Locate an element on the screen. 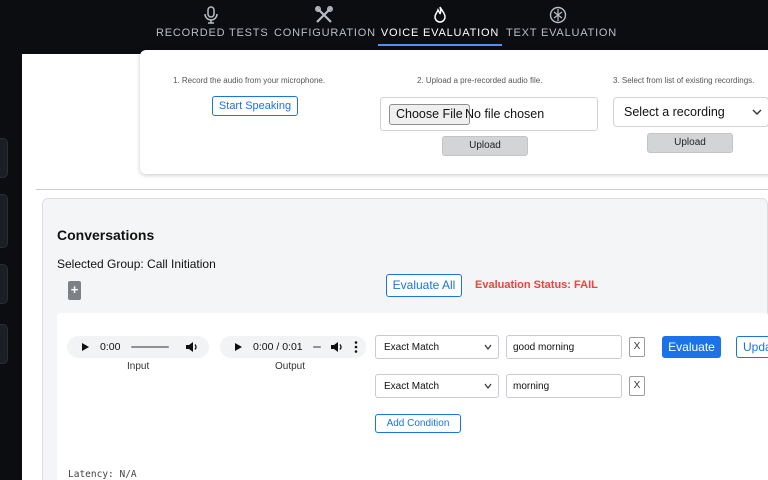  add-conversation-button: + is located at coordinates (74, 290).